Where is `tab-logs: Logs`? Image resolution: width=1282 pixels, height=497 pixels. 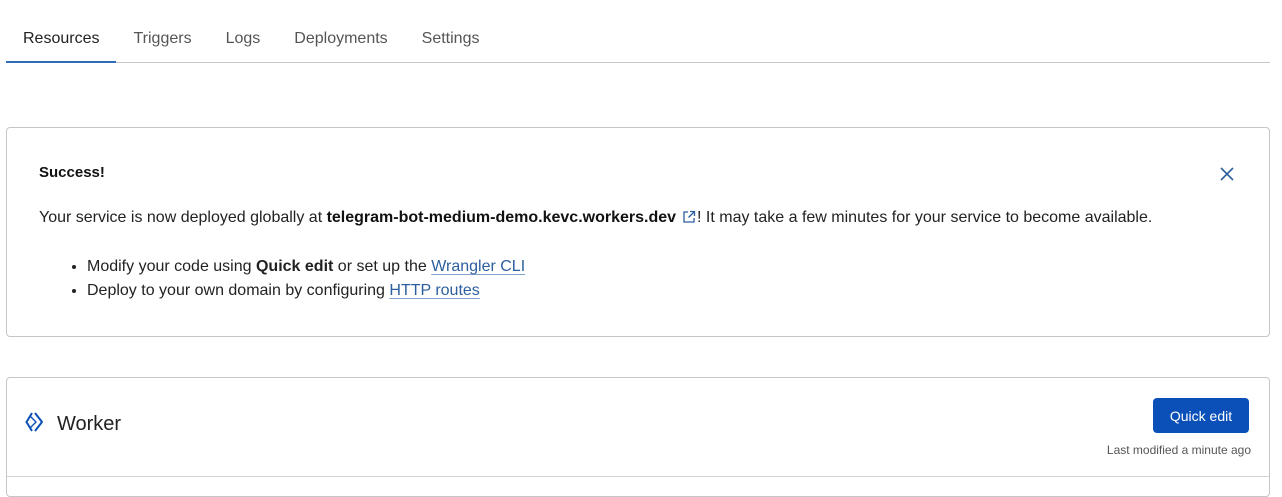
tab-logs: Logs is located at coordinates (243, 31).